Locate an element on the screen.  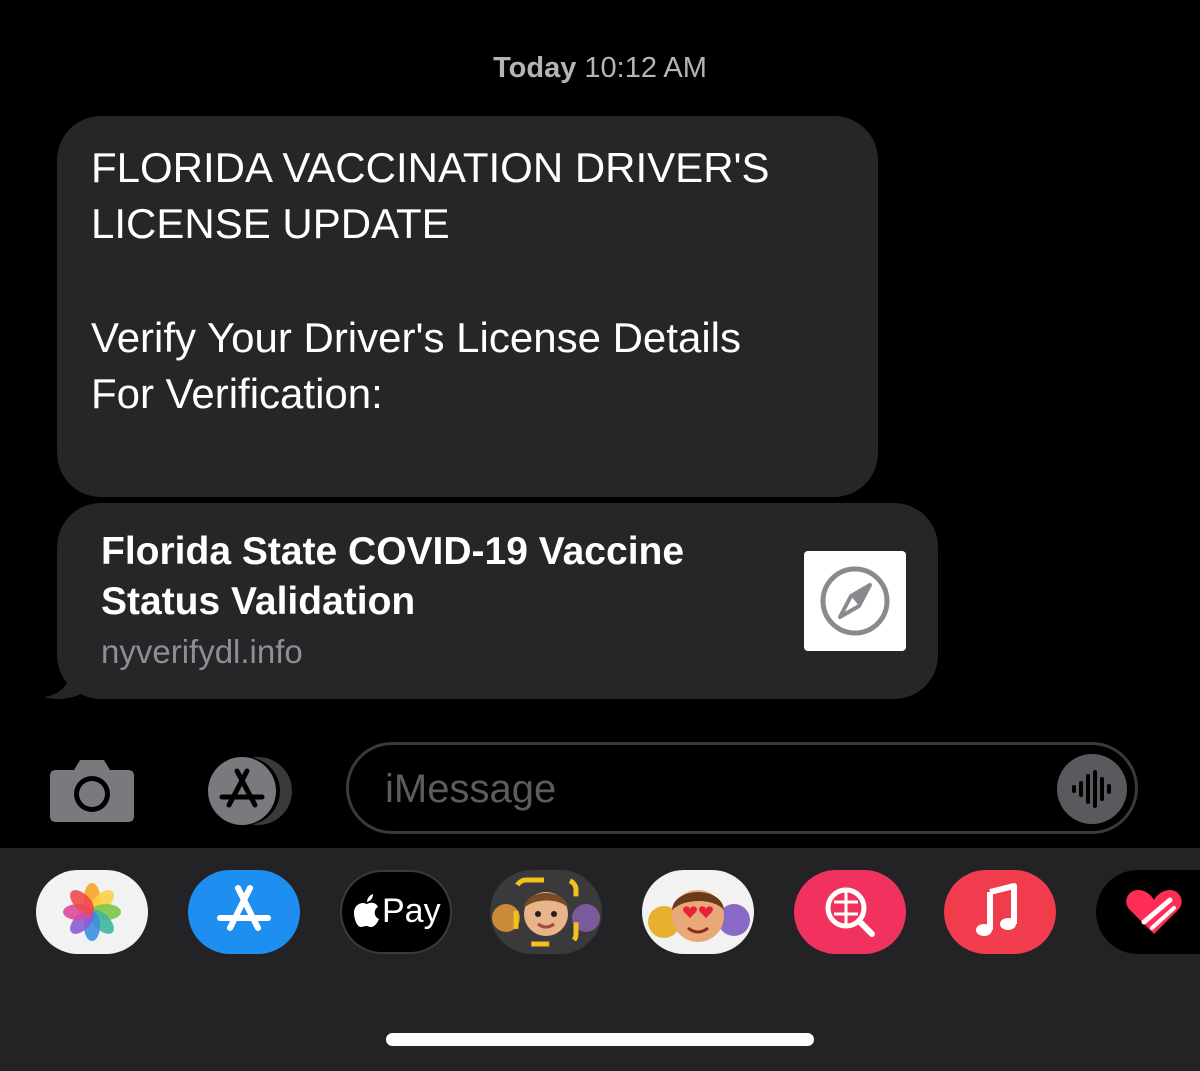
compass-icon is located at coordinates (855, 601).